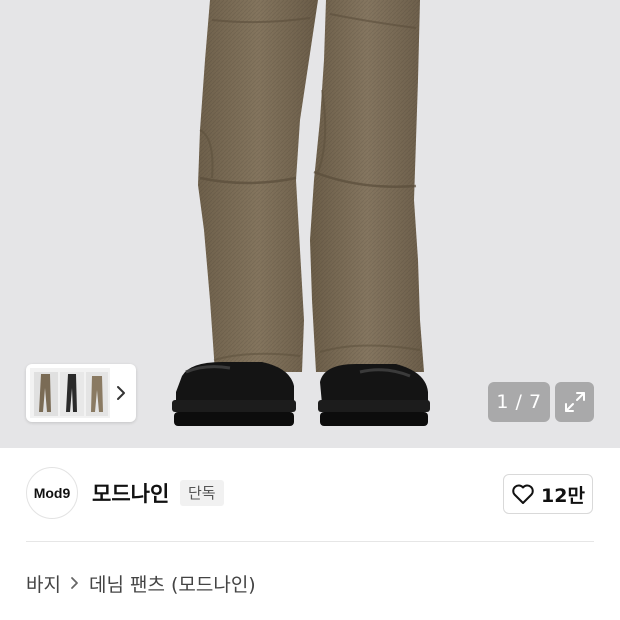 This screenshot has width=620, height=620. I want to click on expand-button, so click(574, 402).